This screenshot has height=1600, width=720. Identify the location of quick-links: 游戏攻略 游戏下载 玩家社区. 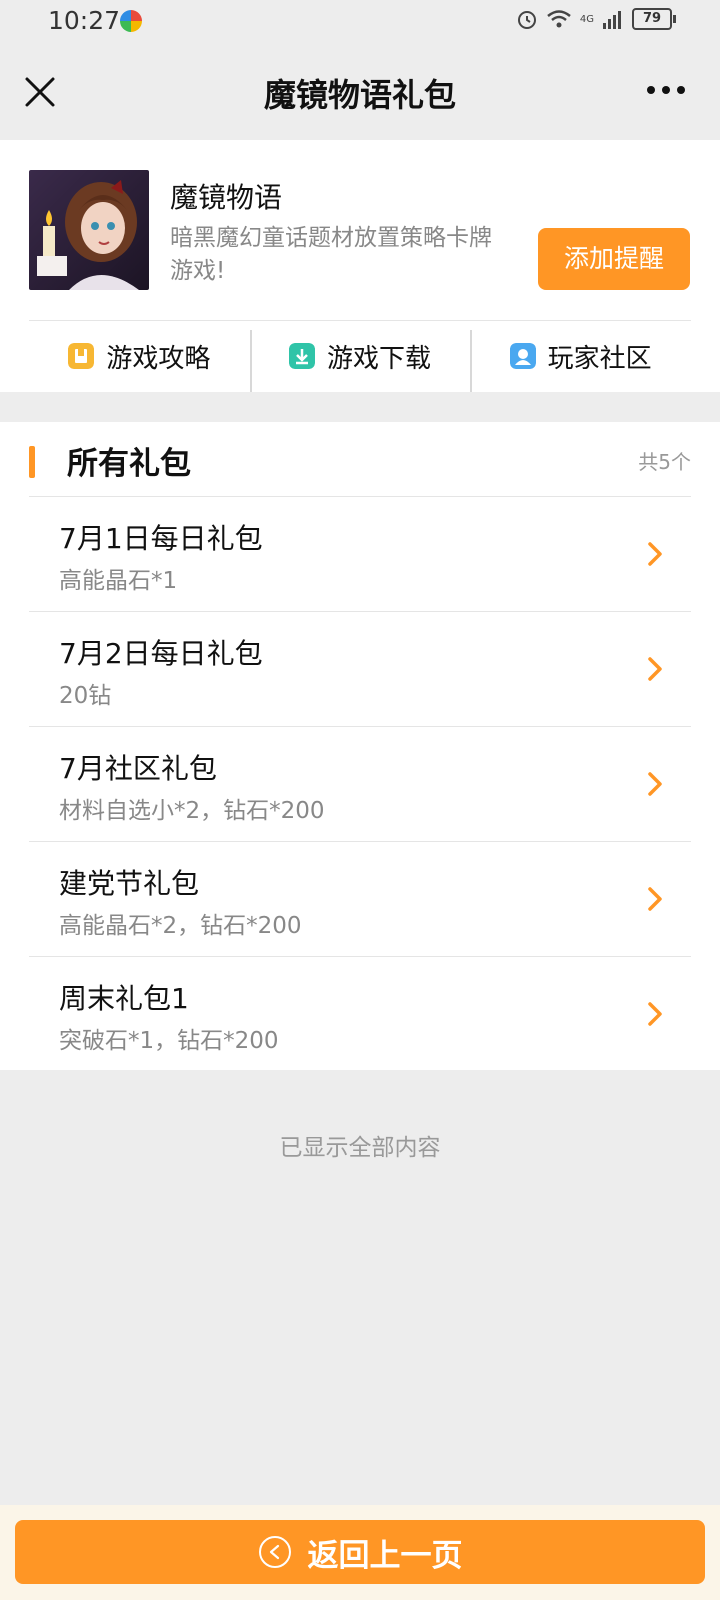
(360, 357).